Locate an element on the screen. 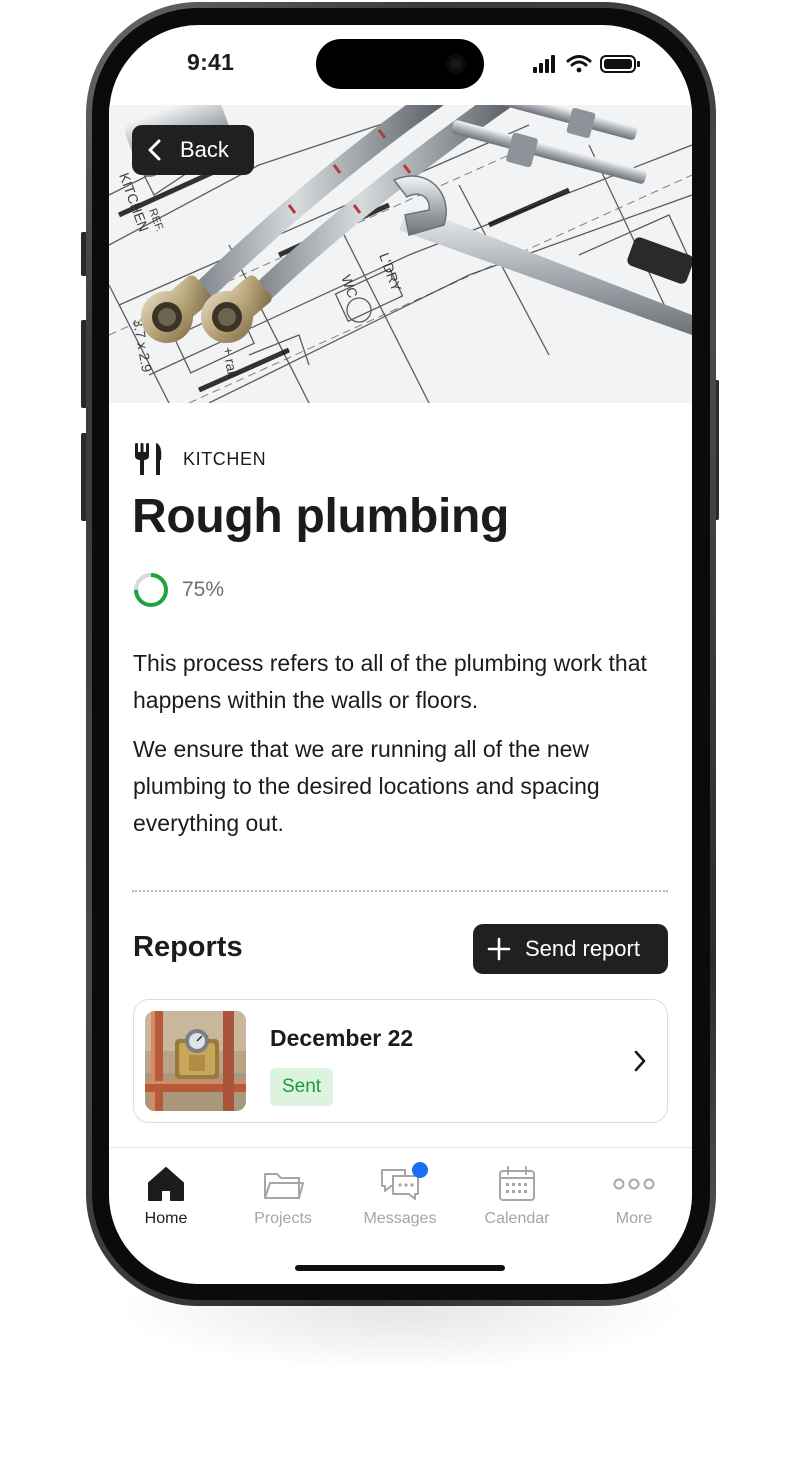  back-button: Back is located at coordinates (193, 150).